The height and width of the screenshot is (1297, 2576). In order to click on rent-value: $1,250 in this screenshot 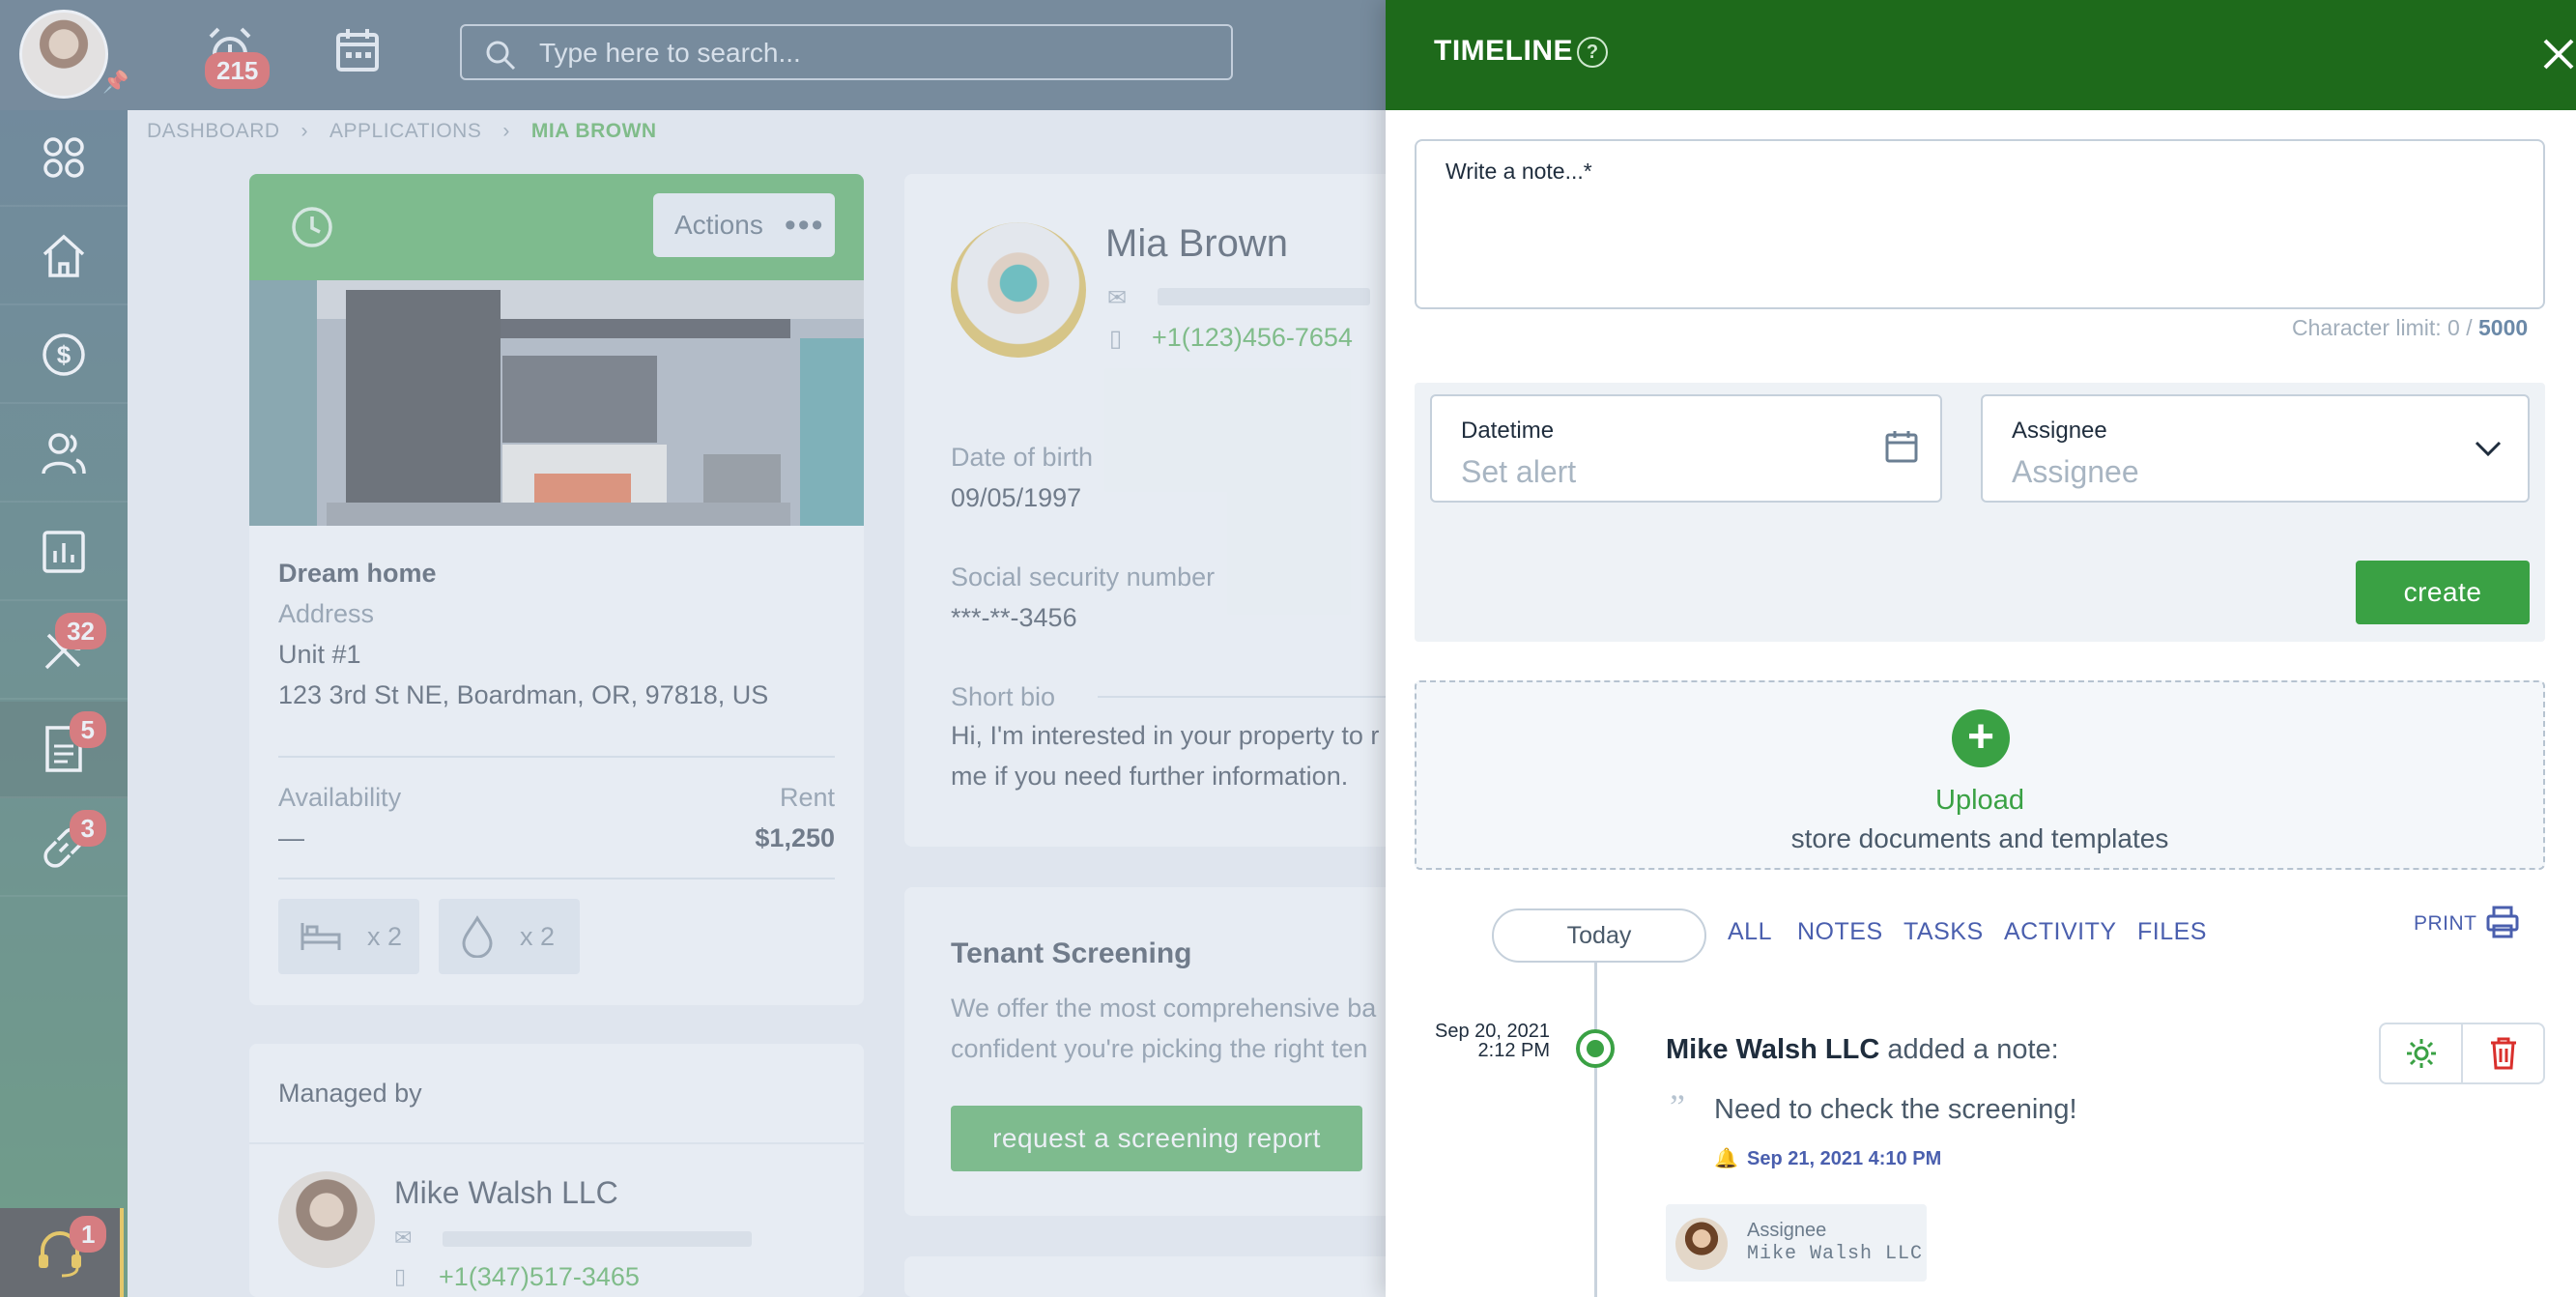, I will do `click(795, 837)`.